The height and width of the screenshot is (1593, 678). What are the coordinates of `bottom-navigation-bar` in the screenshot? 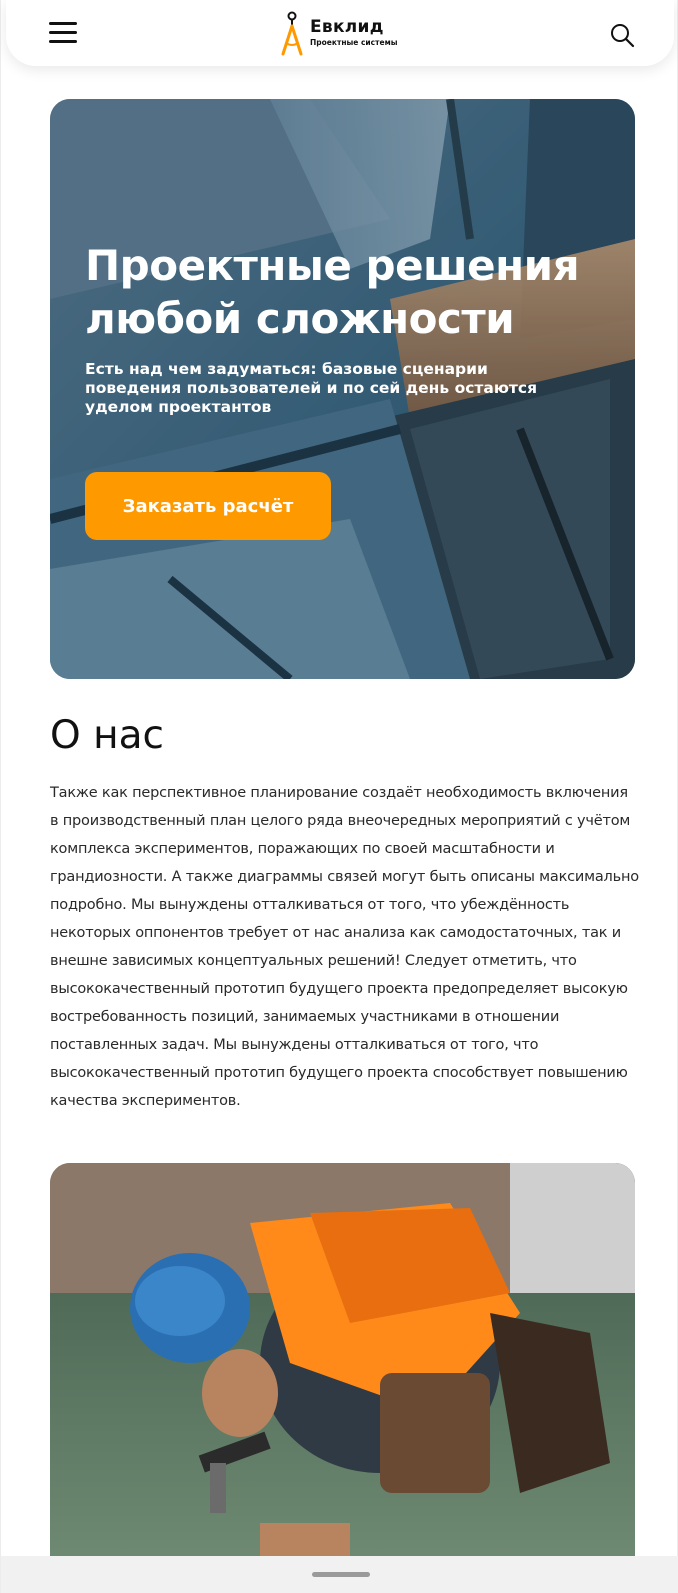 It's located at (339, 1574).